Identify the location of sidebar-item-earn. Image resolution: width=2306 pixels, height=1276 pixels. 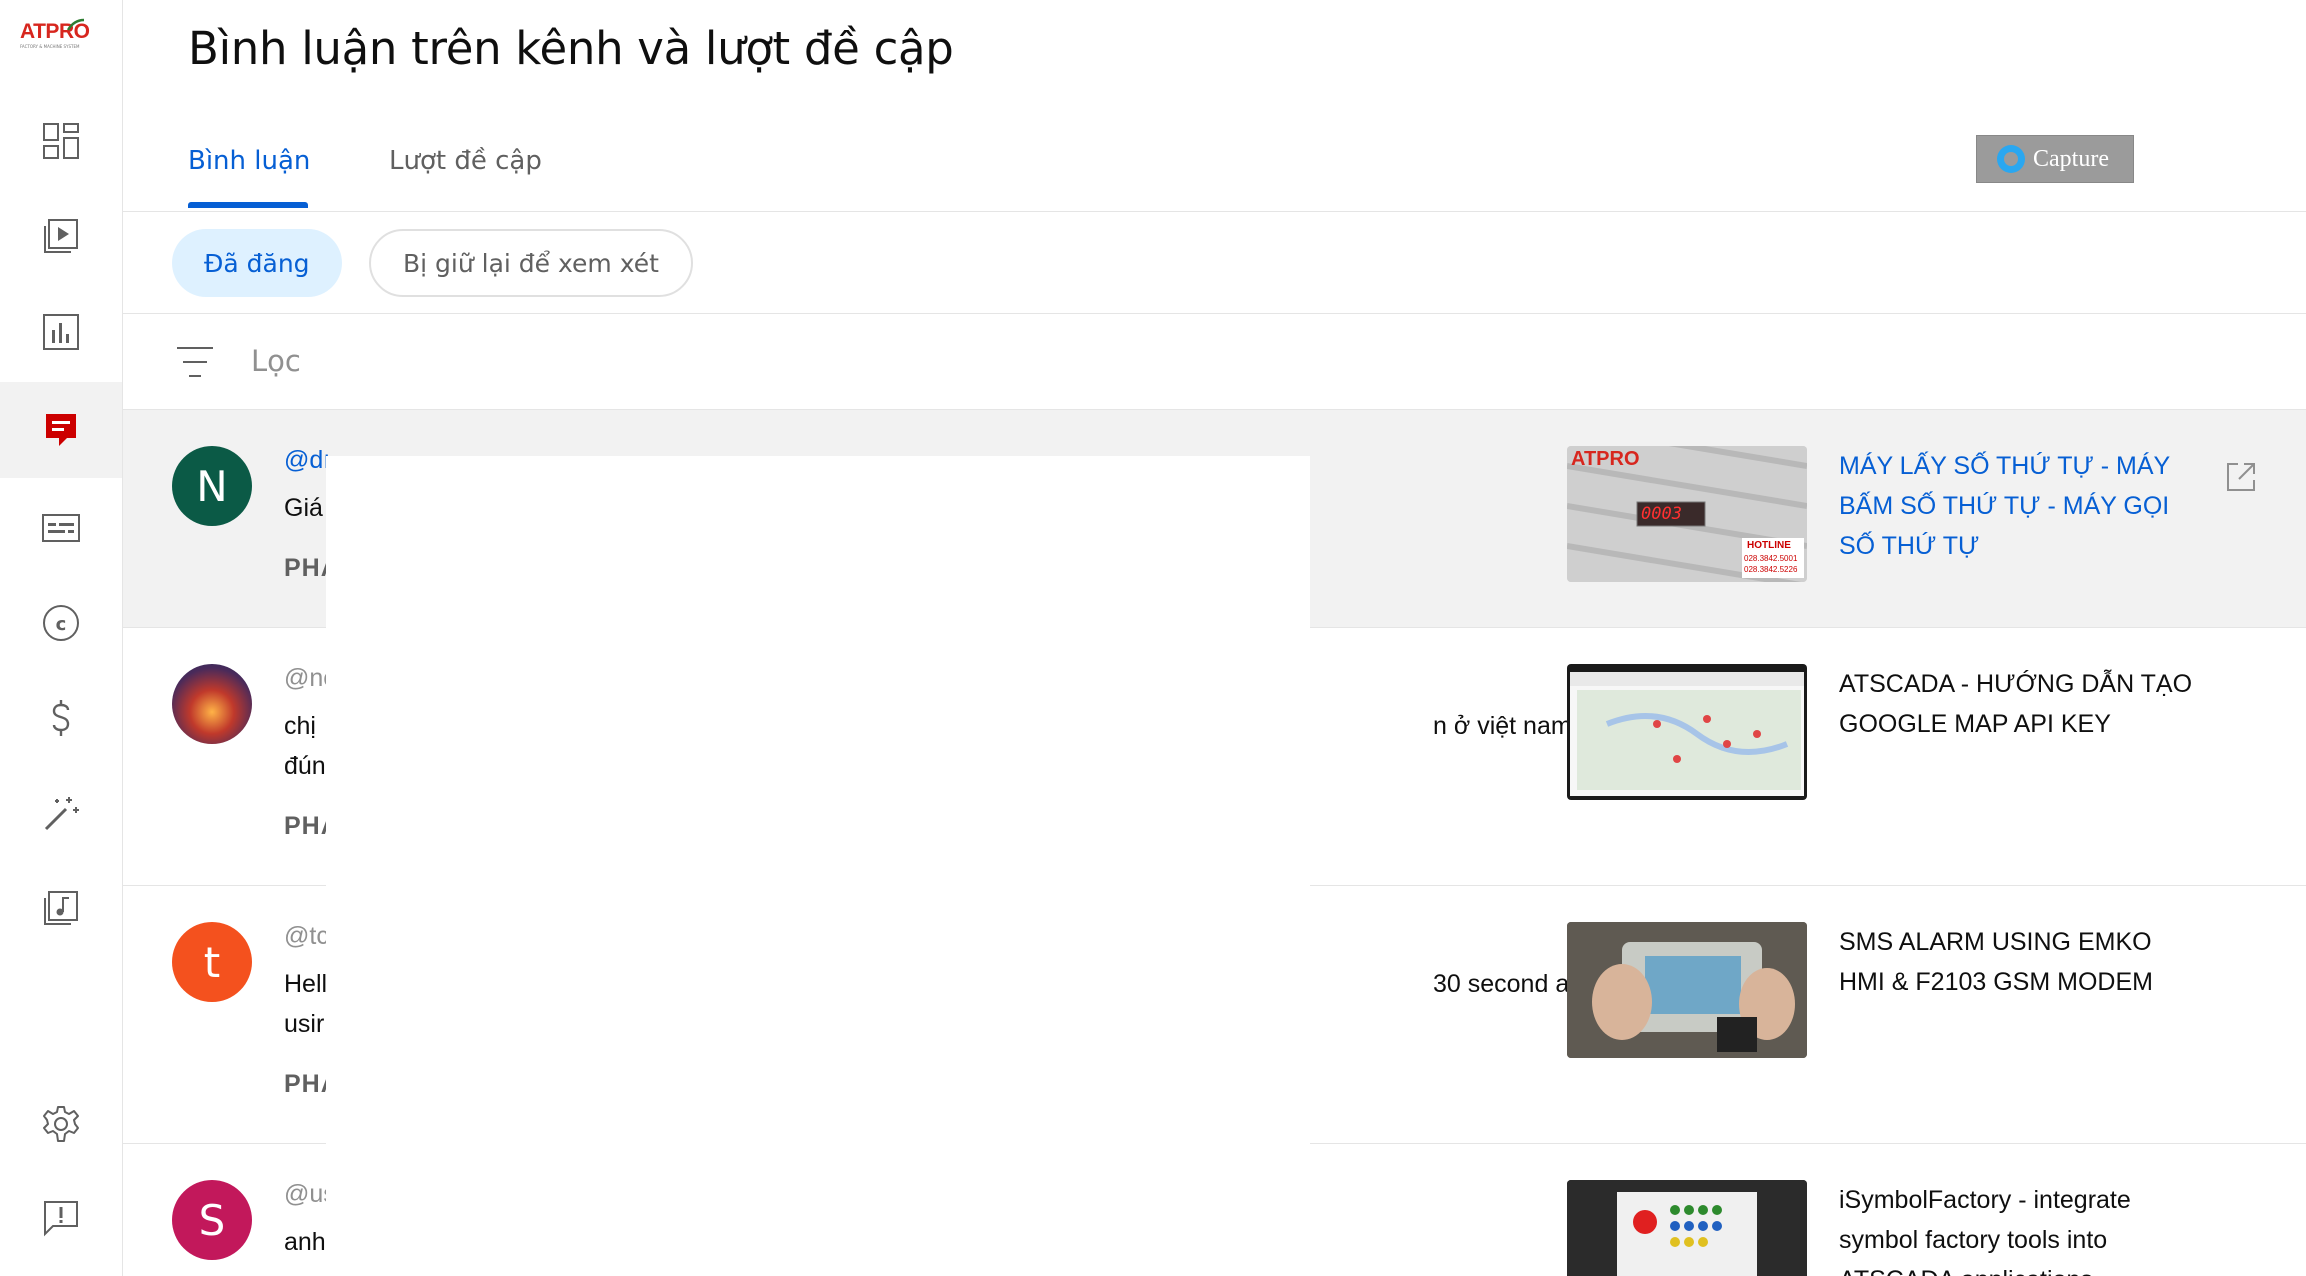
(61, 718).